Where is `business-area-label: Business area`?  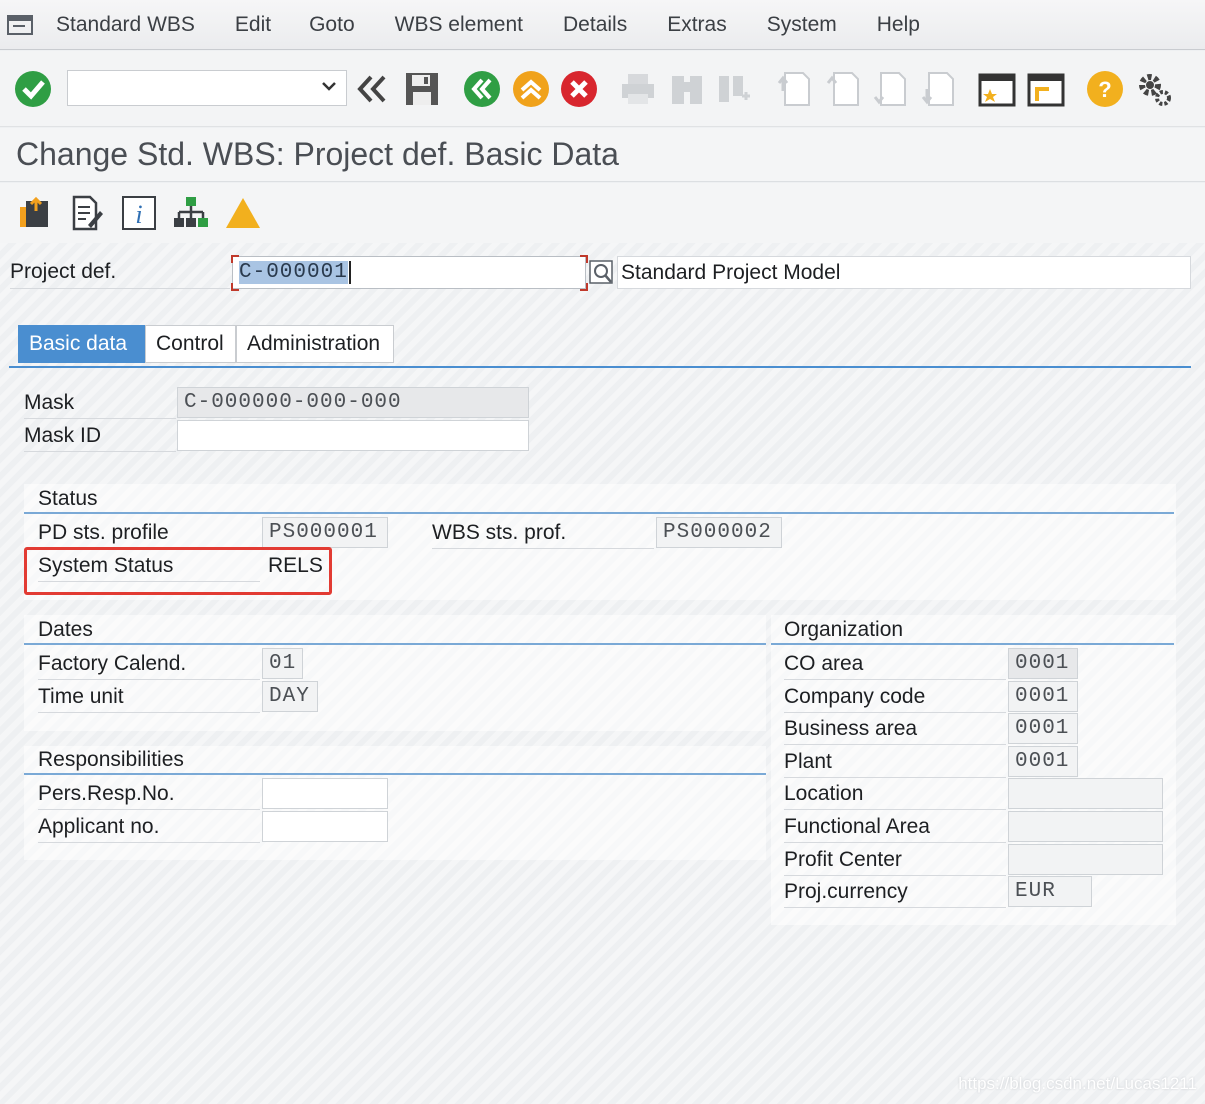
business-area-label: Business area is located at coordinates (851, 728).